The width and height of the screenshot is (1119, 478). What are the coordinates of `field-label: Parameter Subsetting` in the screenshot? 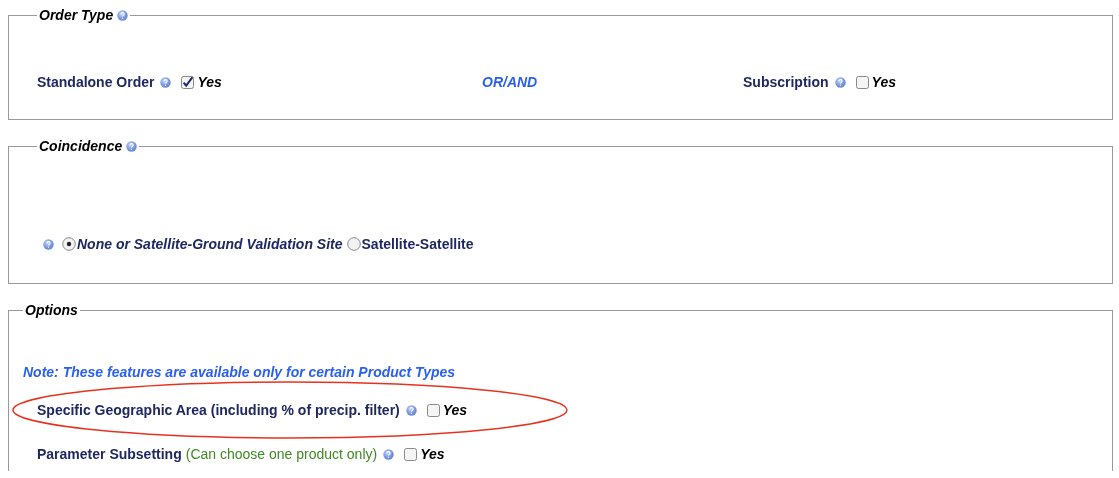 It's located at (109, 454).